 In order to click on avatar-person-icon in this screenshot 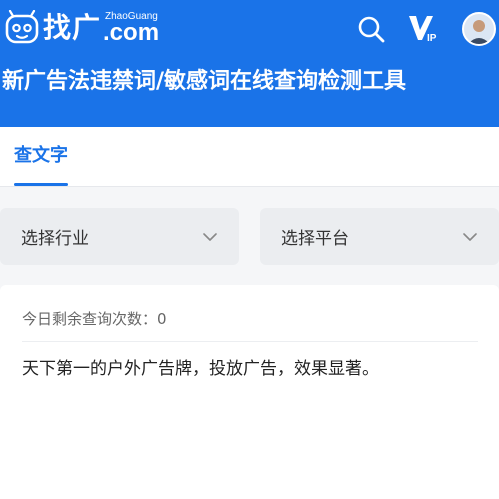, I will do `click(479, 32)`.